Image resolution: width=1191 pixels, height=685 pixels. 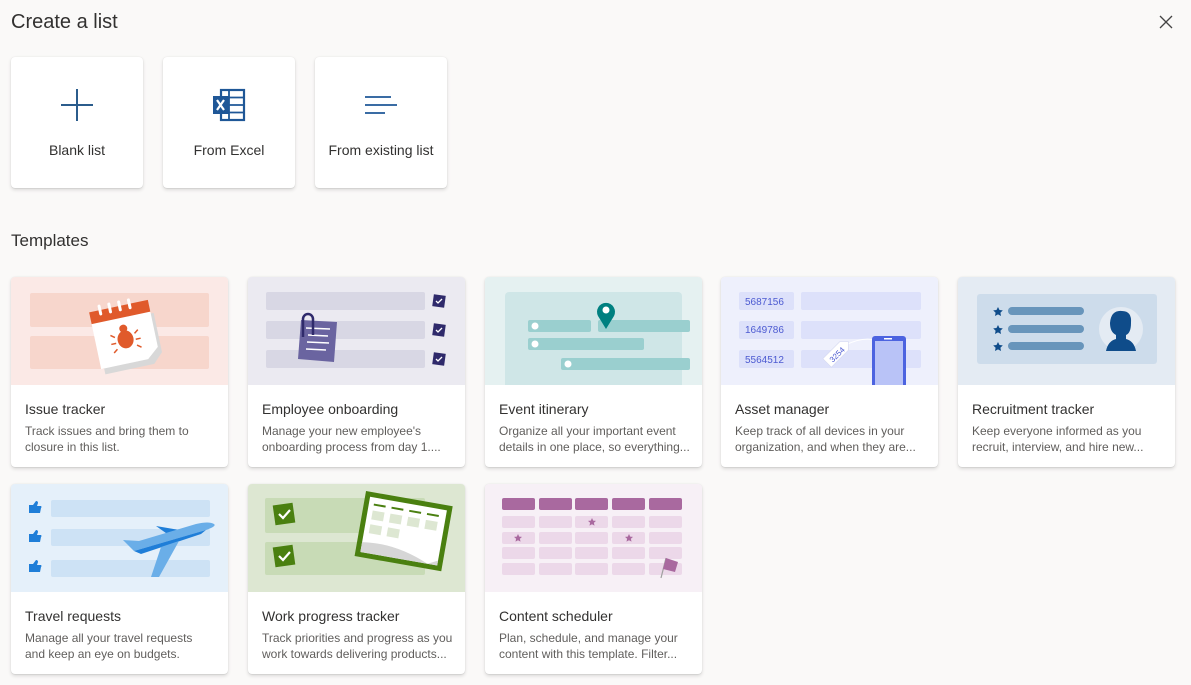 What do you see at coordinates (72, 447) in the screenshot?
I see `description-line: closure in this list.` at bounding box center [72, 447].